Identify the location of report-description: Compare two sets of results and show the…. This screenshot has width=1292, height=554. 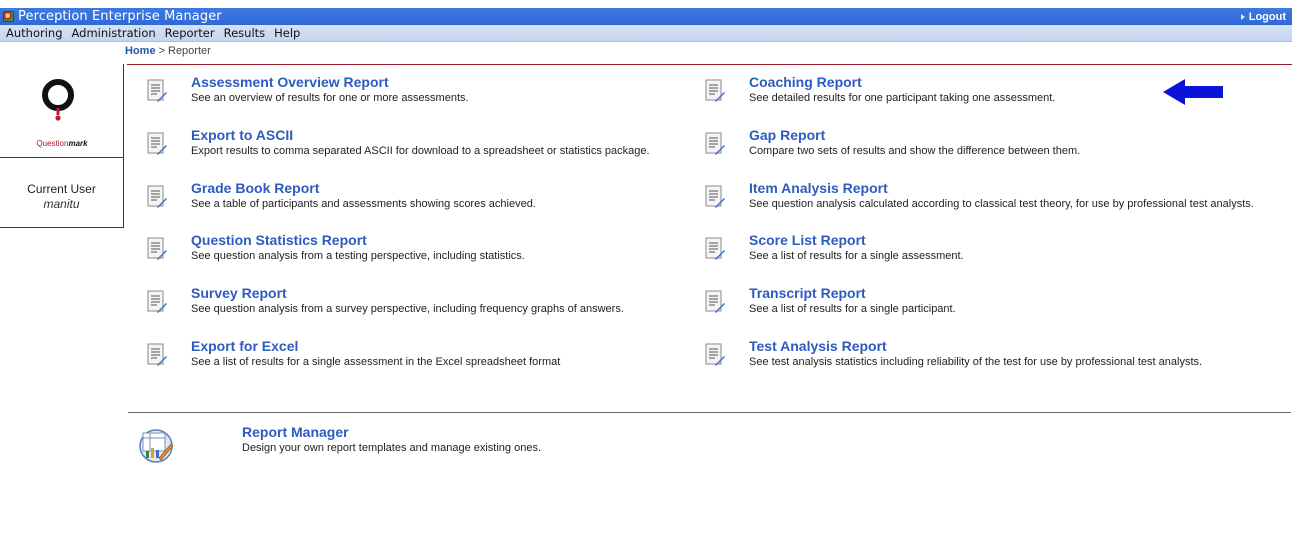
(915, 151).